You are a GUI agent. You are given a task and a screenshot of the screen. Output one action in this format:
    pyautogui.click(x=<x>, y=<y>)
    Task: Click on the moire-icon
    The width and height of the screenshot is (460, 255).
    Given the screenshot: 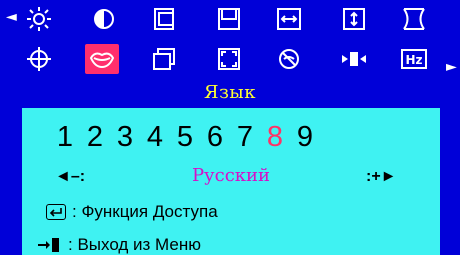 What is the action you would take?
    pyautogui.click(x=354, y=59)
    